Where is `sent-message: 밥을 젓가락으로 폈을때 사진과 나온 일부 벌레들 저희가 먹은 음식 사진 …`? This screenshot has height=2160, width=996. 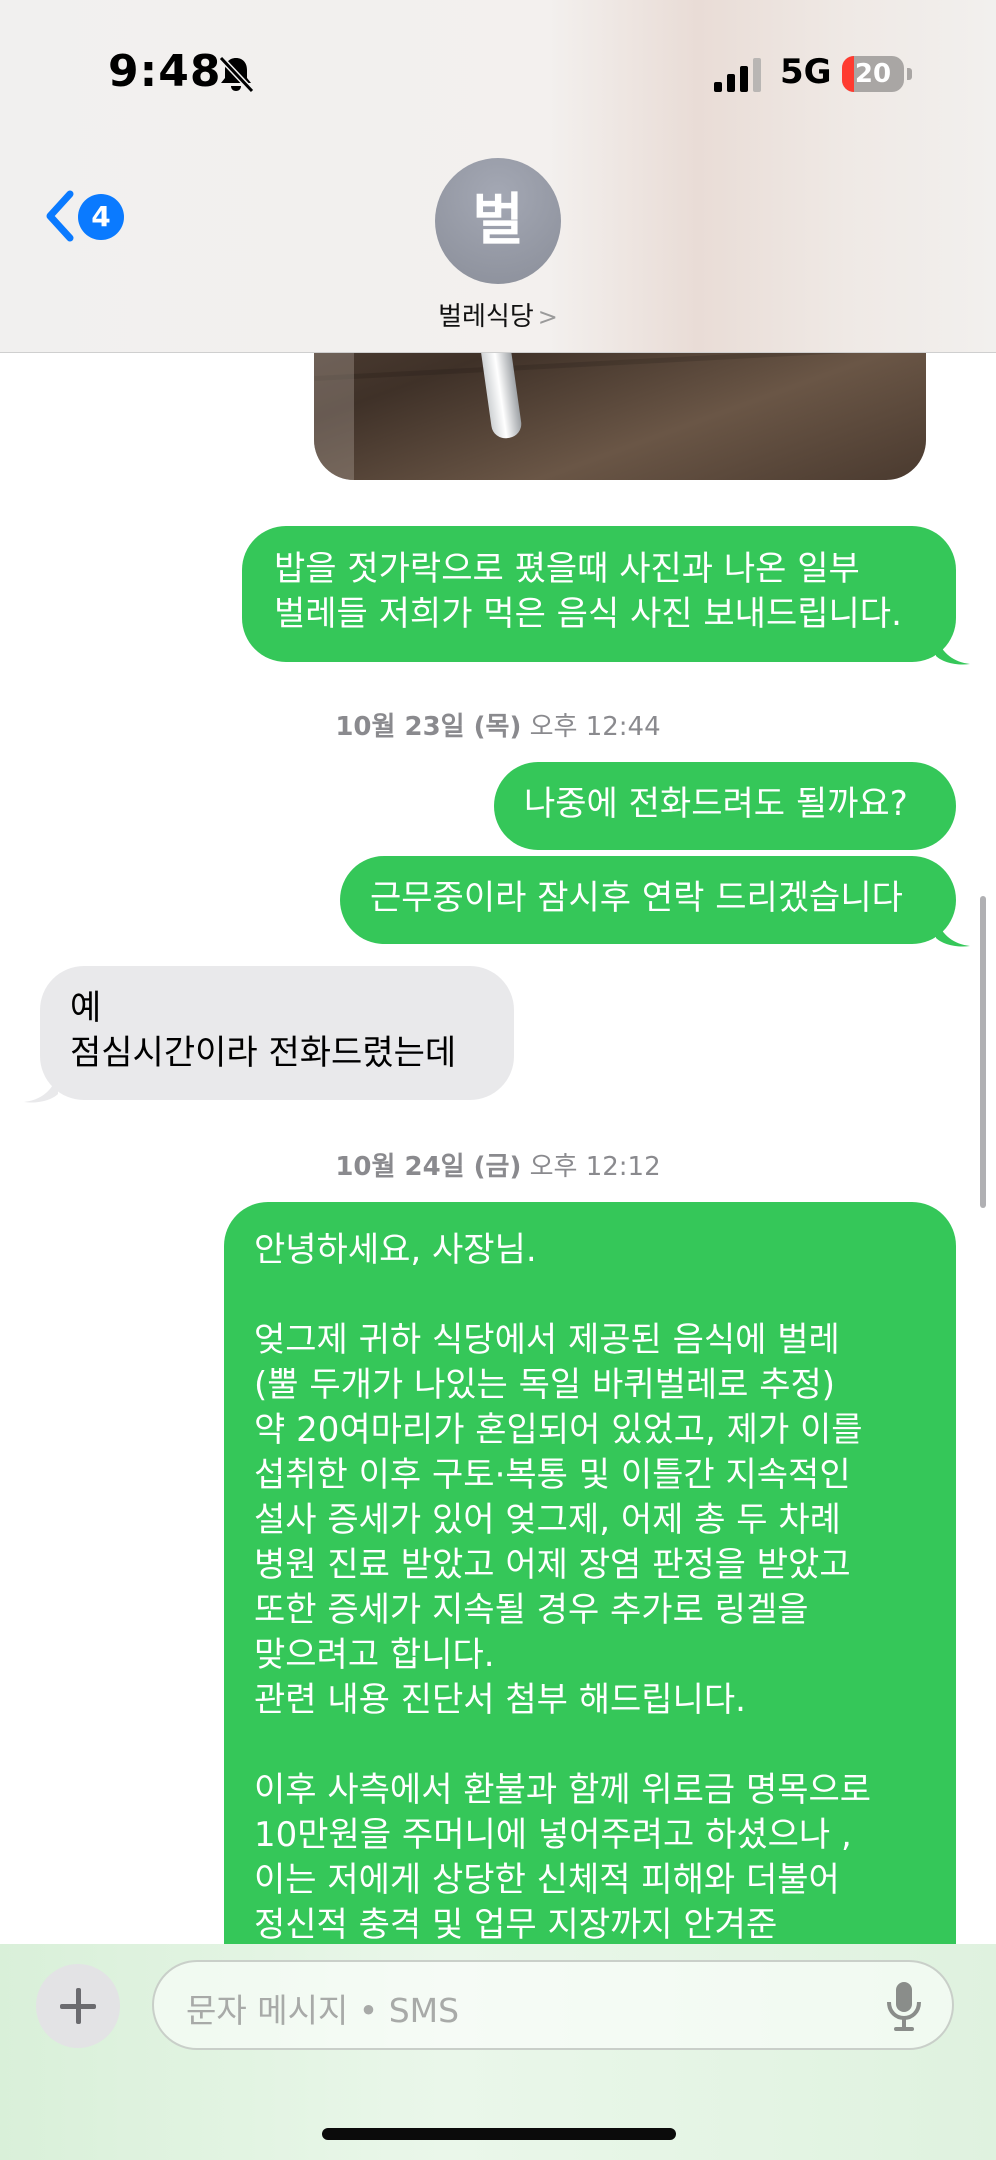
sent-message: 밥을 젓가락으로 폈을때 사진과 나온 일부 벌레들 저희가 먹은 음식 사진 … is located at coordinates (599, 594).